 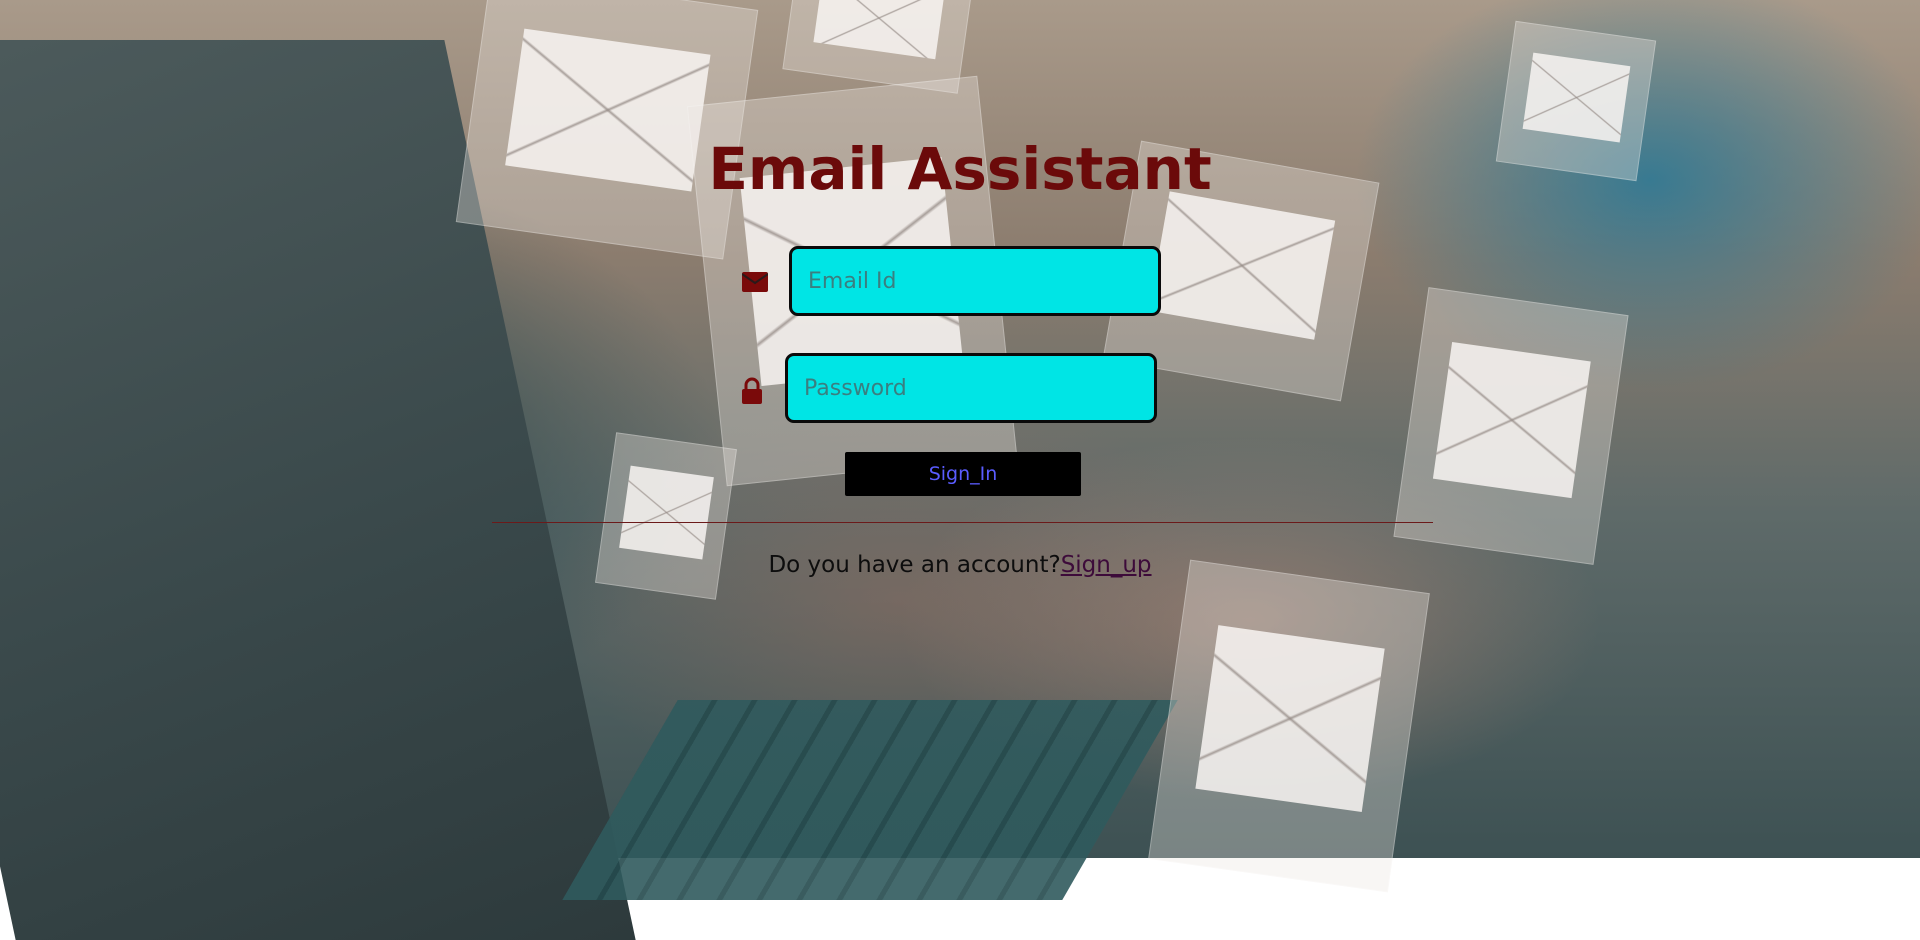 I want to click on lock-icon, so click(x=752, y=392).